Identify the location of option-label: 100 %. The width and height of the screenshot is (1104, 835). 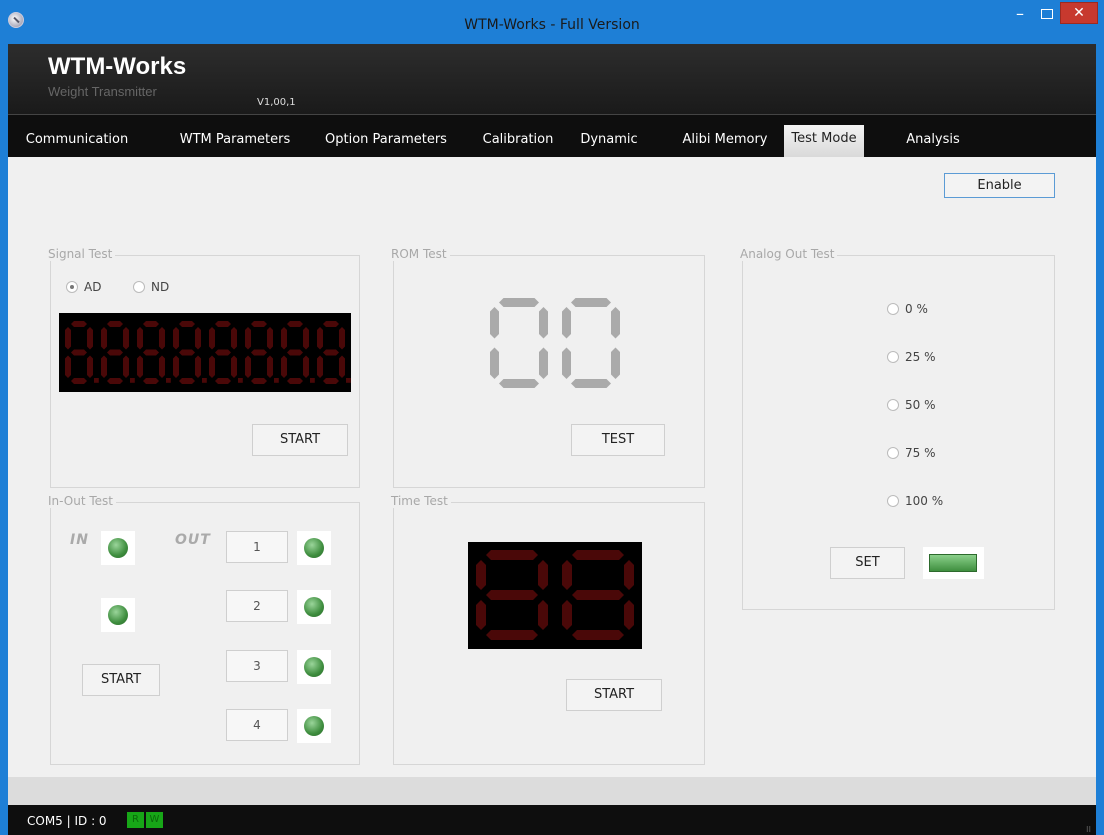
(924, 501).